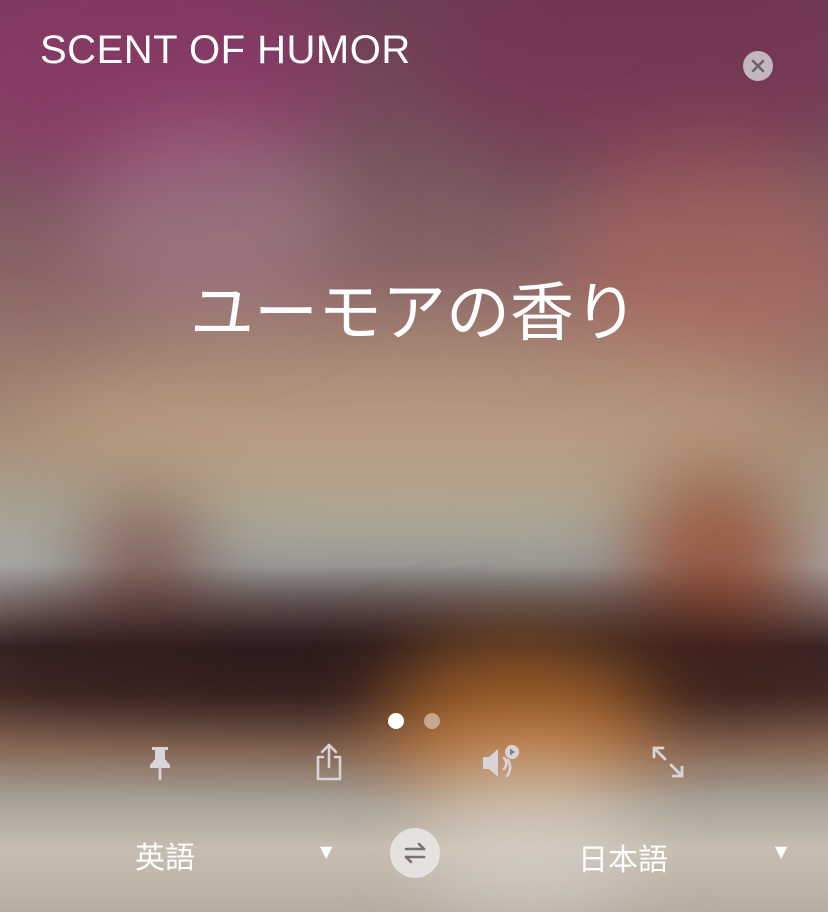  What do you see at coordinates (623, 857) in the screenshot?
I see `target-language-selector: 日本語` at bounding box center [623, 857].